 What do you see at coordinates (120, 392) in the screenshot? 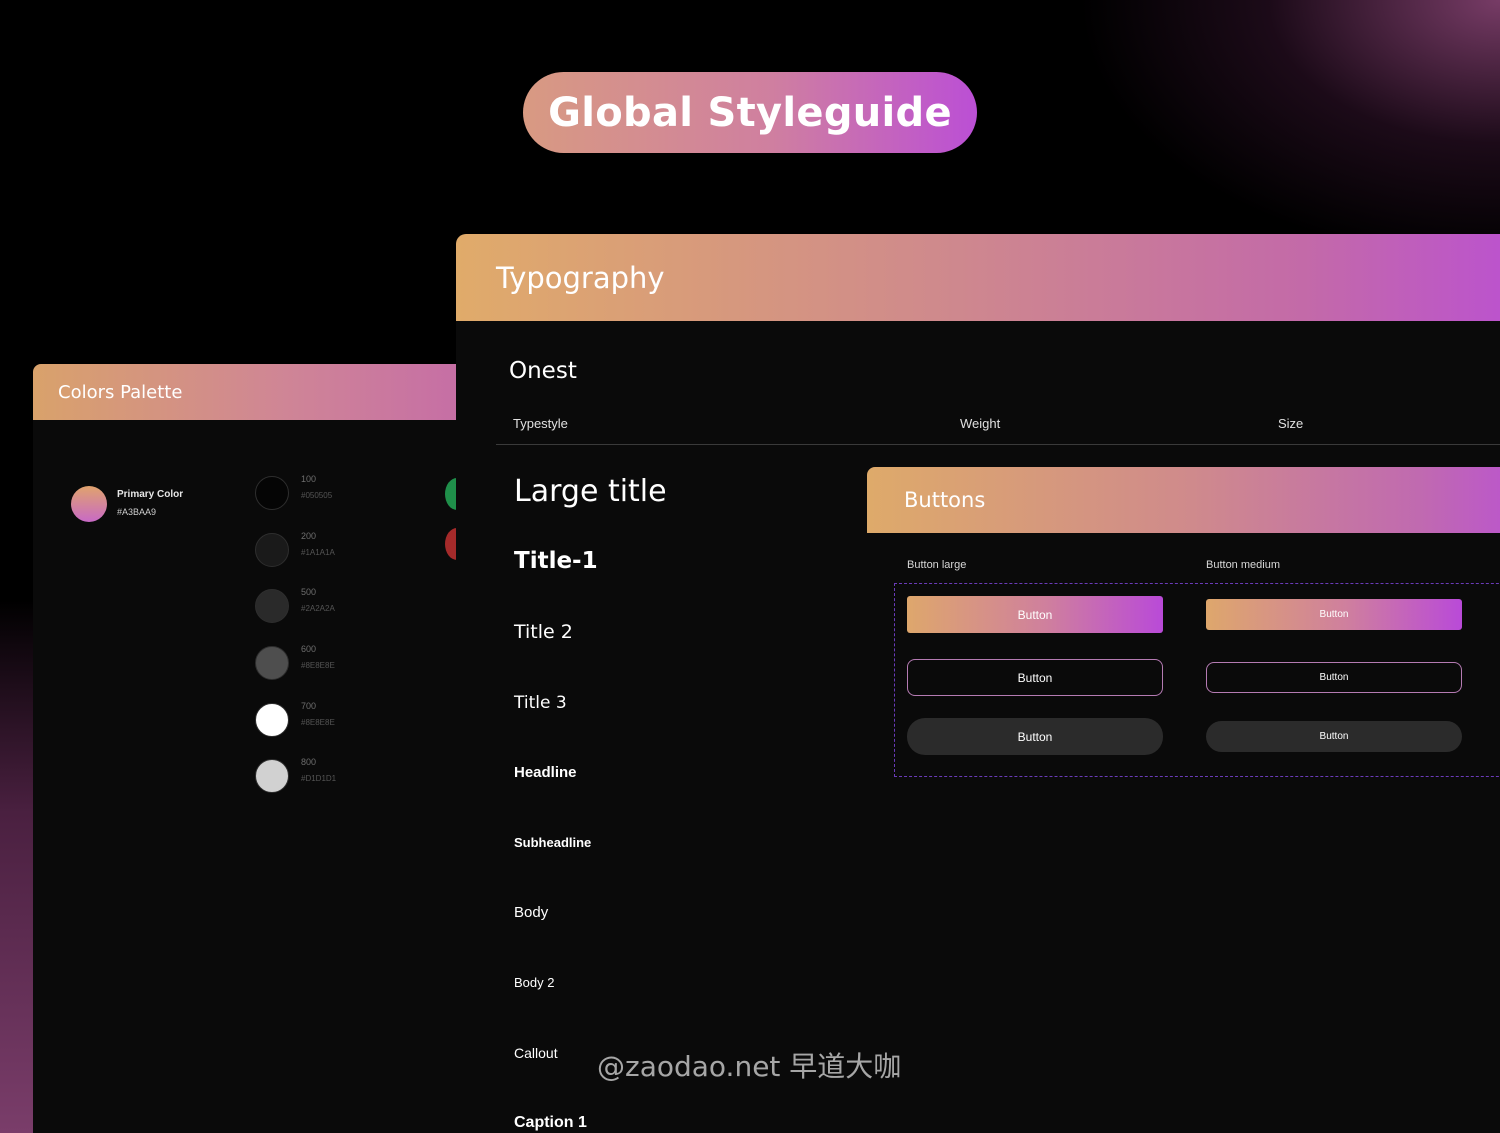
I see `colors-palette-title: Colors Palette` at bounding box center [120, 392].